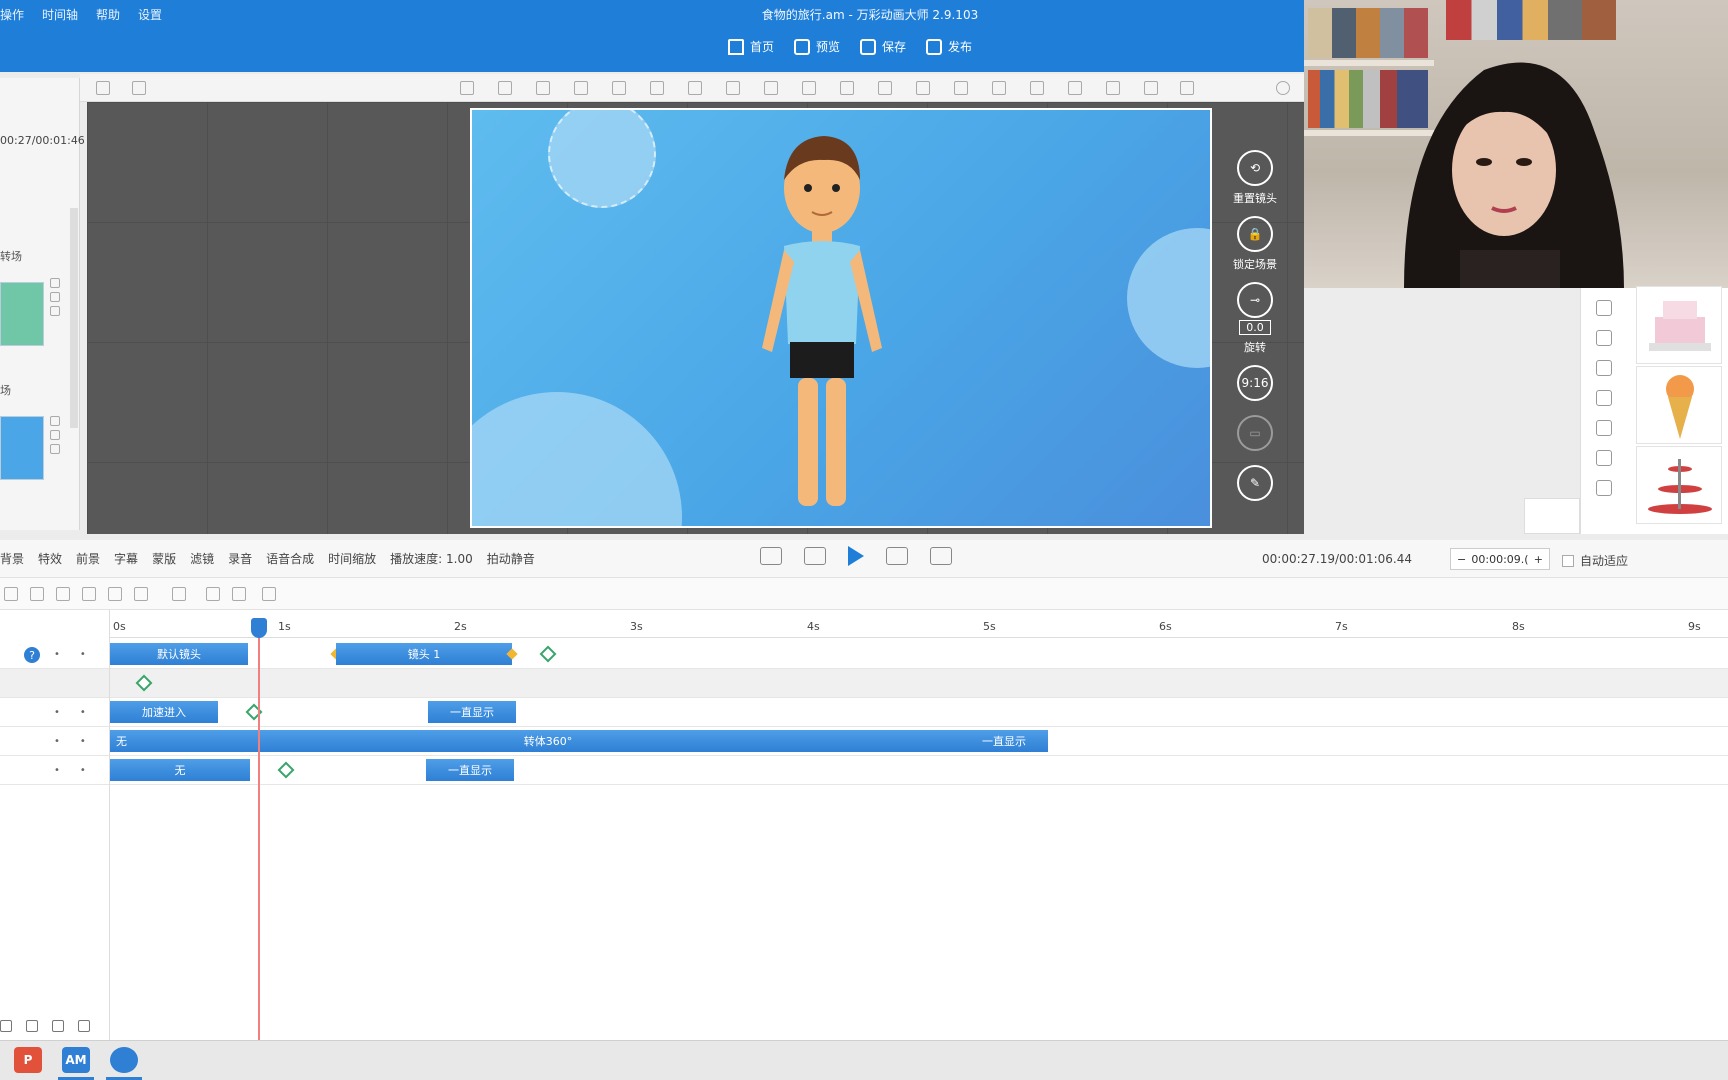  I want to click on background-tool: 背景, so click(12, 558).